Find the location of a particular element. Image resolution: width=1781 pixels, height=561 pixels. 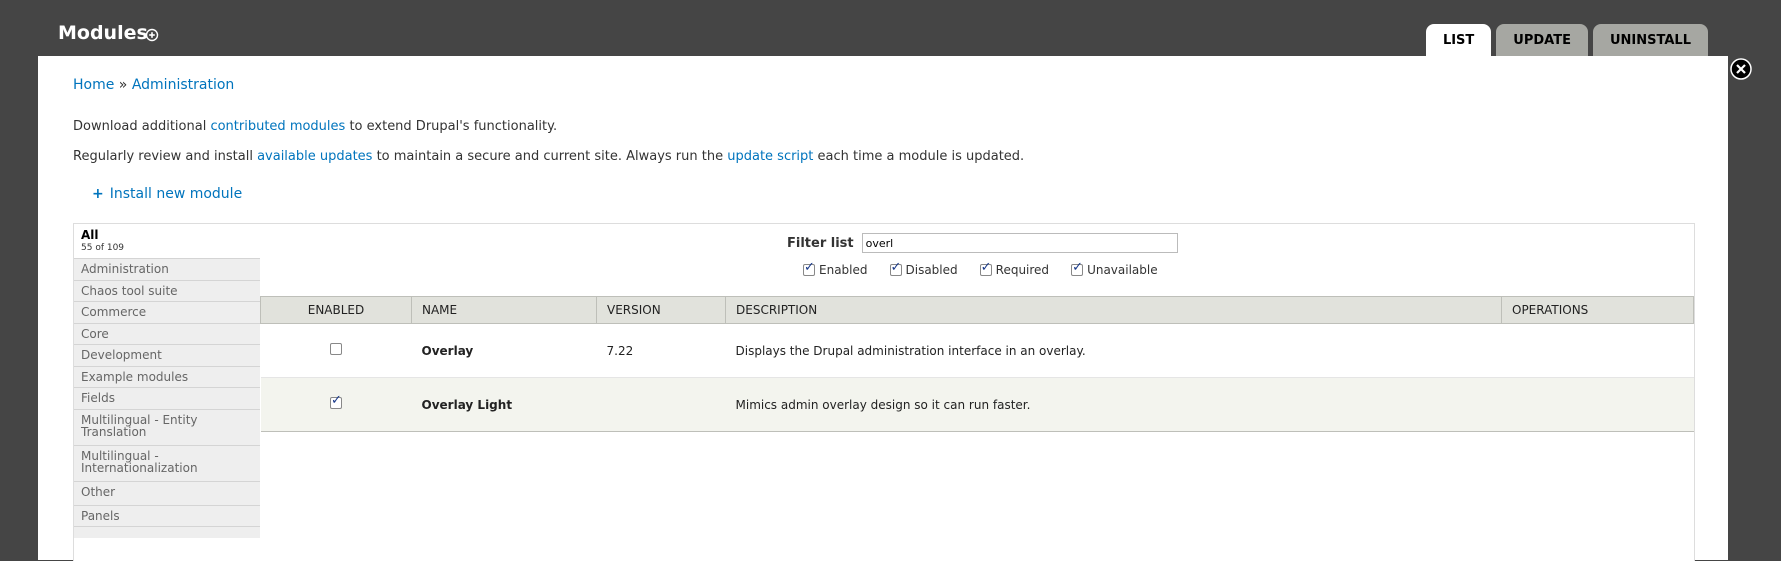

filter-checkboxes: Enabled Disabled Required Unavailable is located at coordinates (980, 268).